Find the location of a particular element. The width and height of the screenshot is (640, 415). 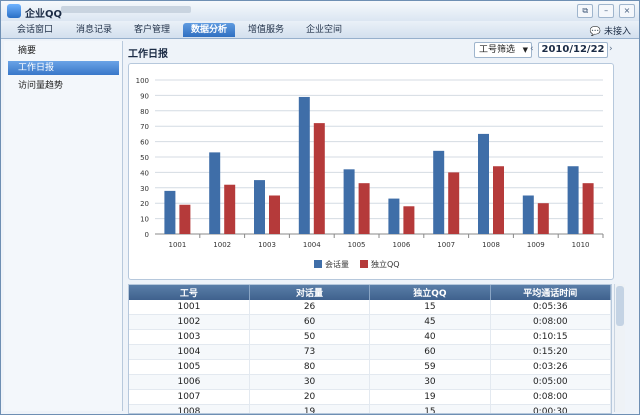

table-scrollbar is located at coordinates (619, 348).